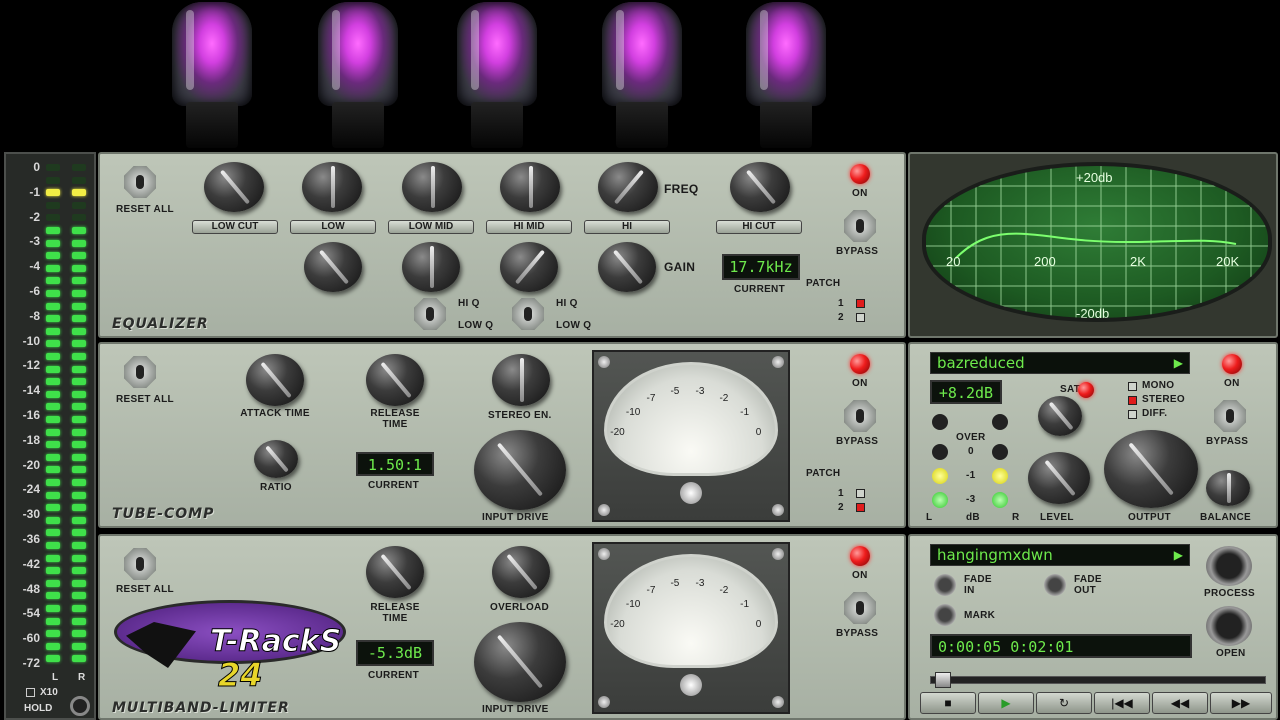  I want to click on hold-button, so click(80, 706).